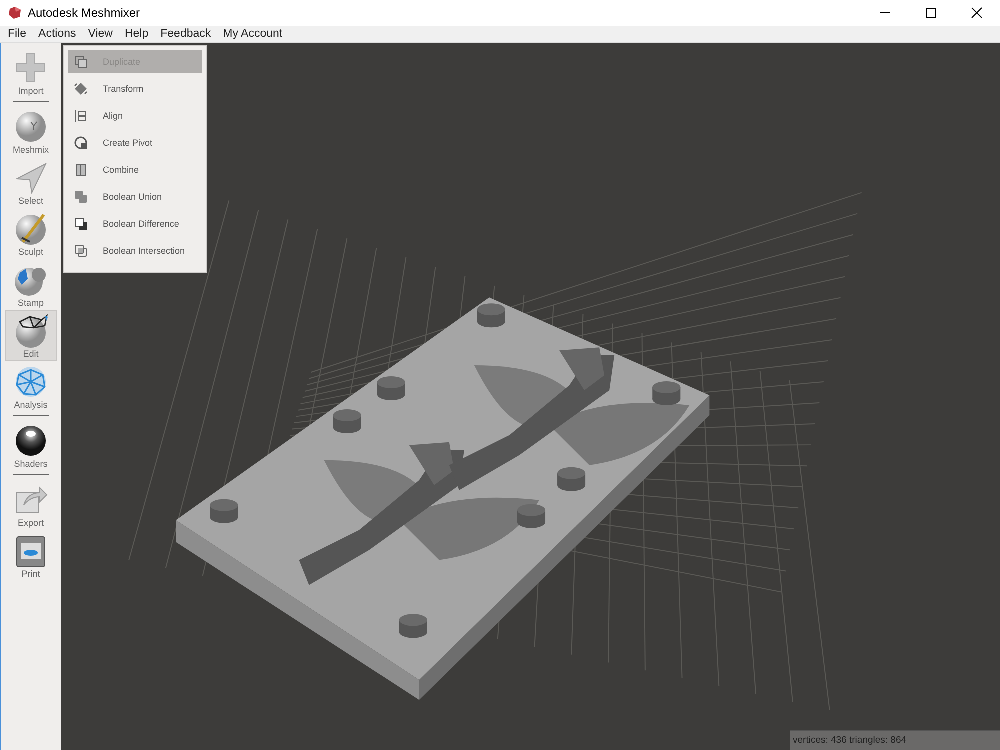 The image size is (1000, 750). I want to click on chrome-sphere-icon, so click(31, 441).